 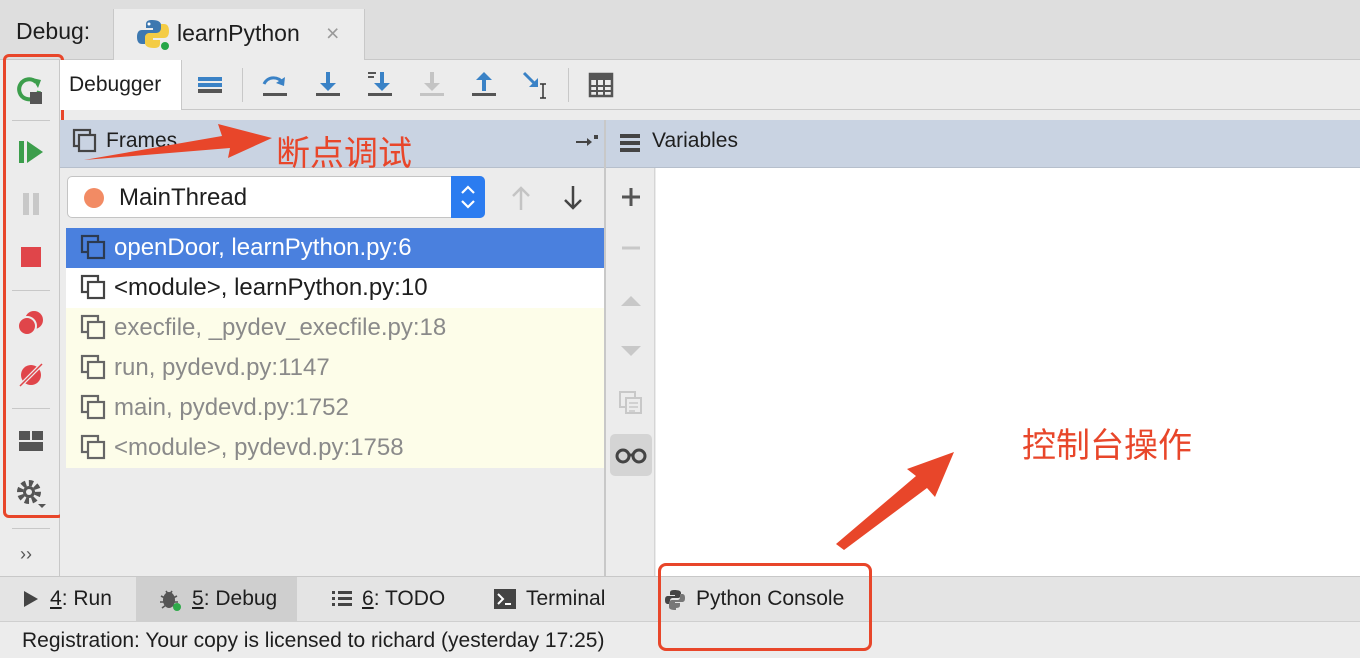 What do you see at coordinates (26, 554) in the screenshot?
I see `more-icon: ››` at bounding box center [26, 554].